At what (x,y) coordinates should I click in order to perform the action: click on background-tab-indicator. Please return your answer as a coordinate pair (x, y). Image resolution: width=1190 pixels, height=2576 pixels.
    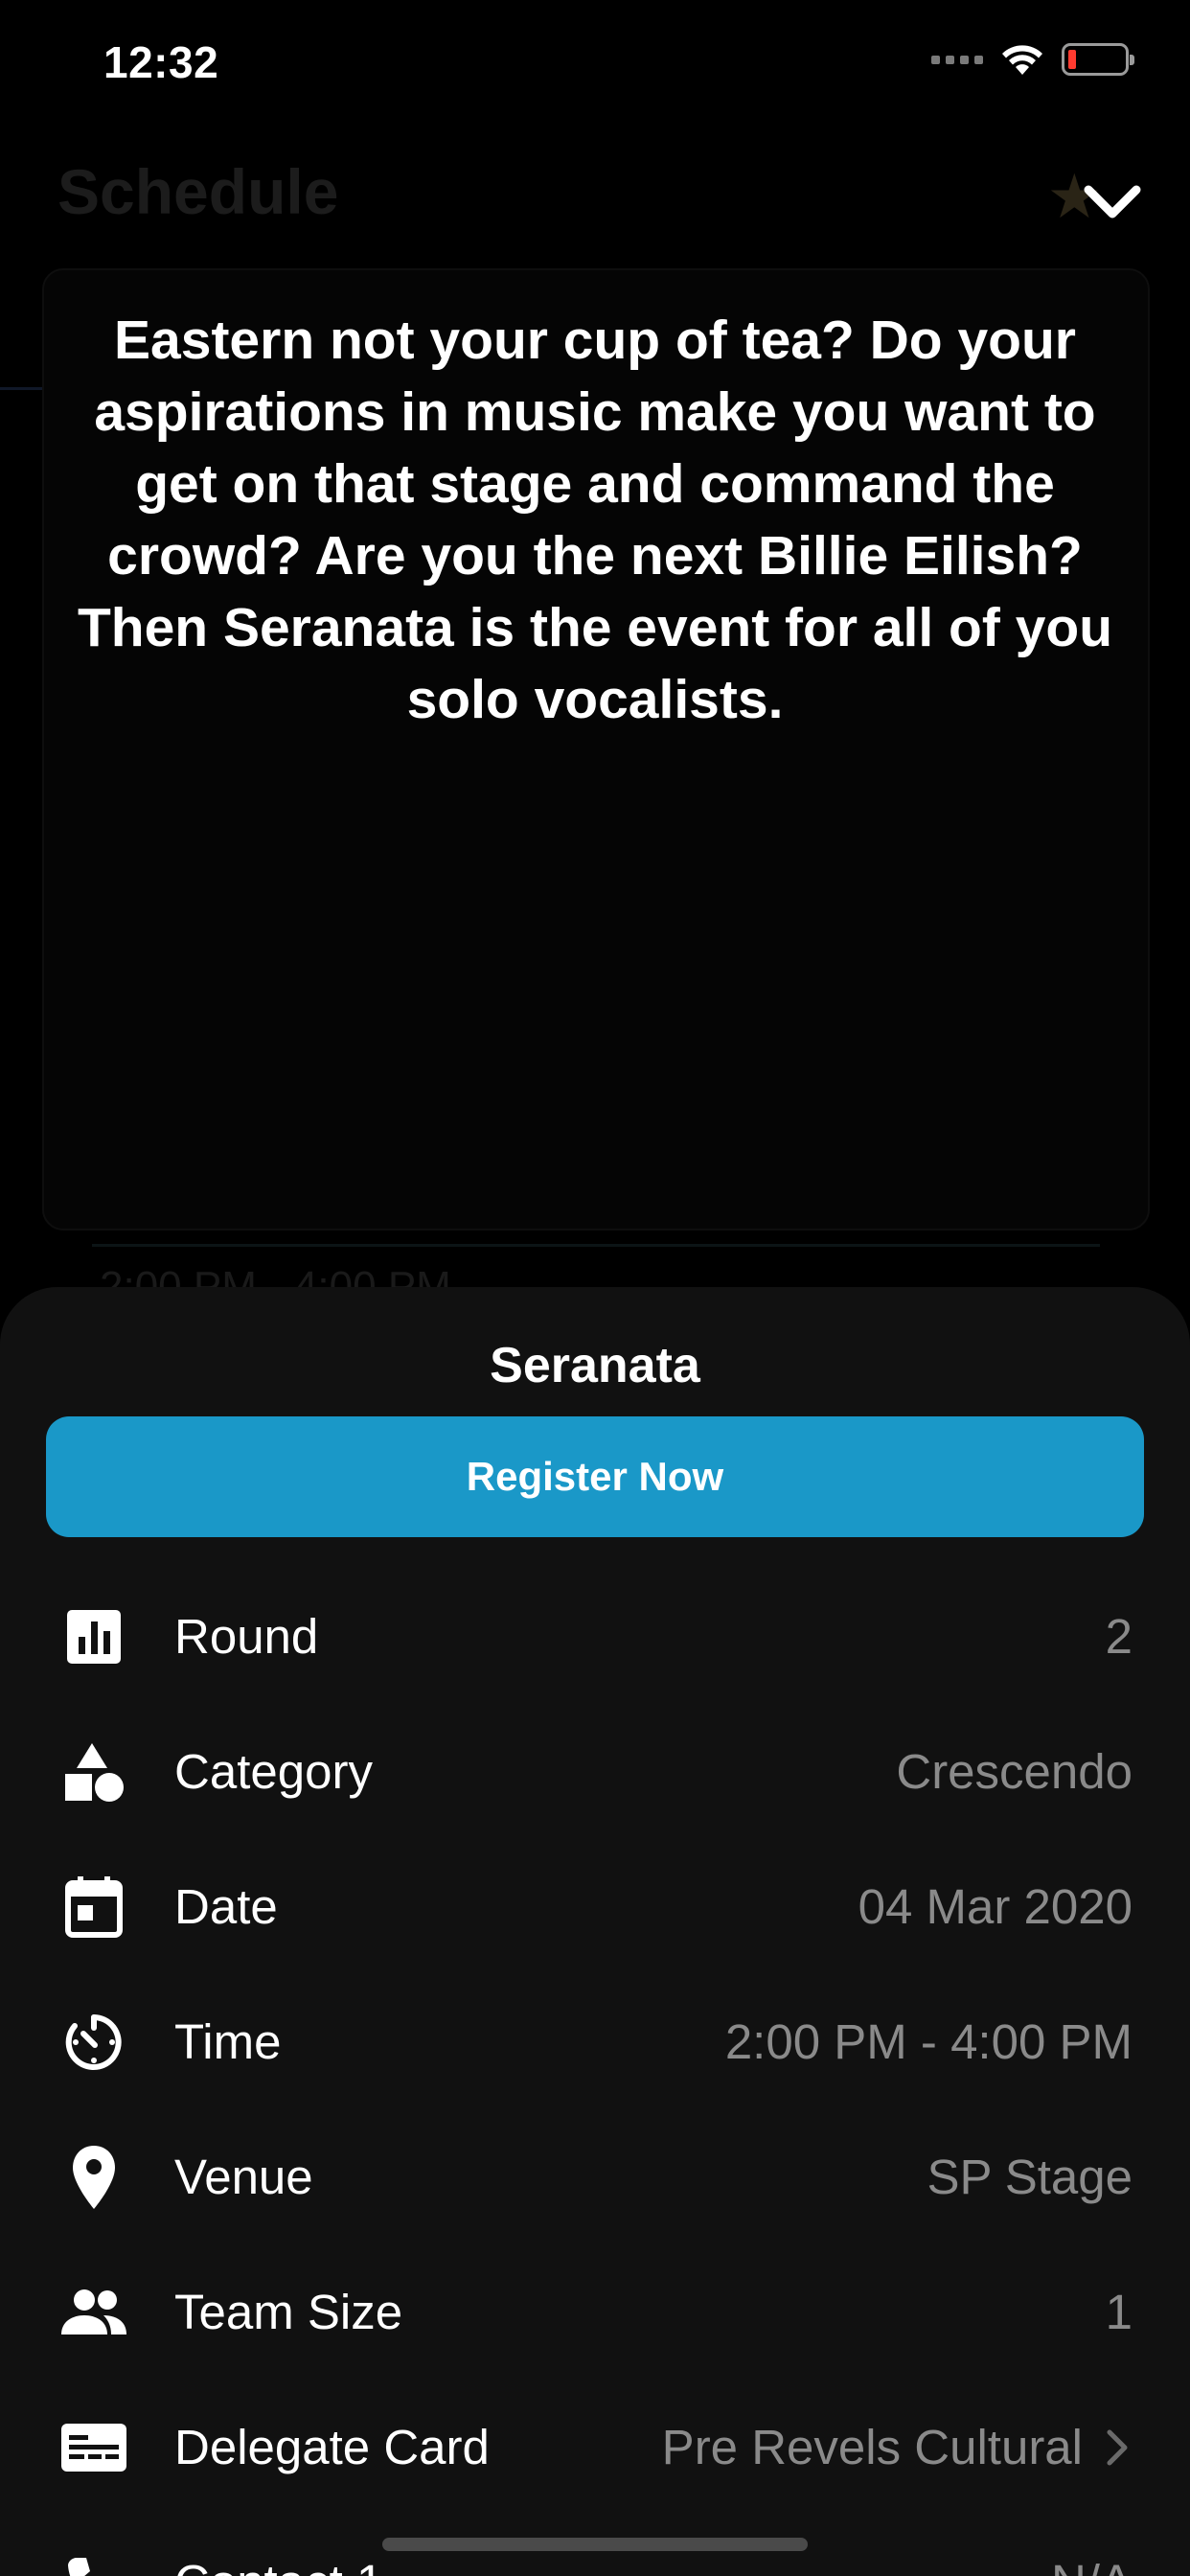
    Looking at the image, I should click on (23, 388).